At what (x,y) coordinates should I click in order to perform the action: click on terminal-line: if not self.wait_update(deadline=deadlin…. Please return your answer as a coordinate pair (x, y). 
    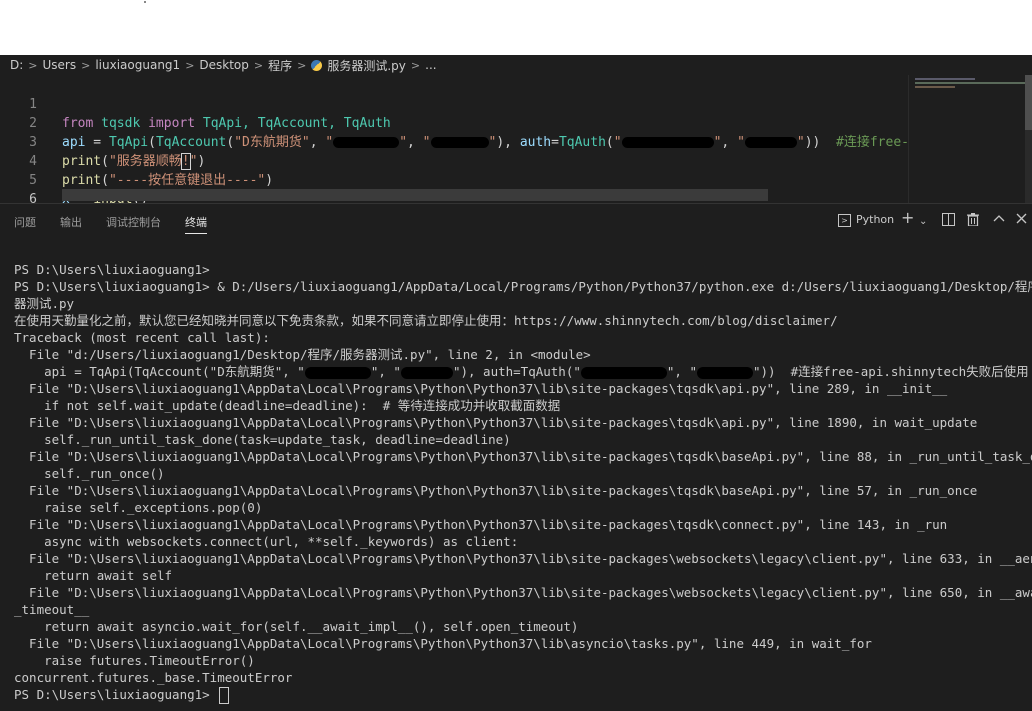
    Looking at the image, I should click on (287, 405).